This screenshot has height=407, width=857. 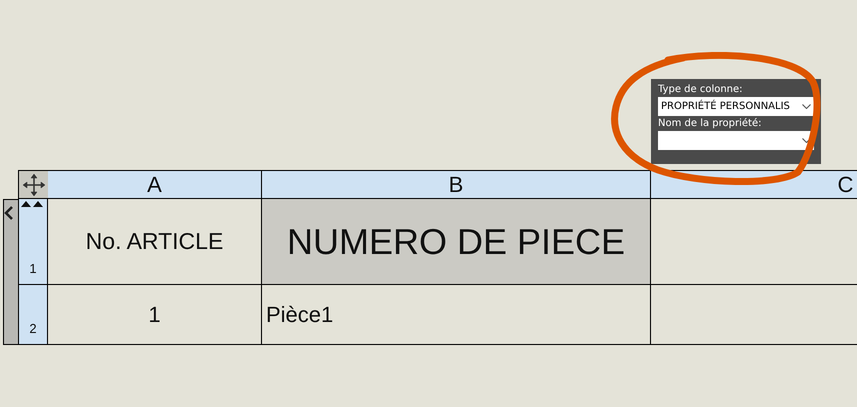 What do you see at coordinates (10, 272) in the screenshot?
I see `side-panel-bar` at bounding box center [10, 272].